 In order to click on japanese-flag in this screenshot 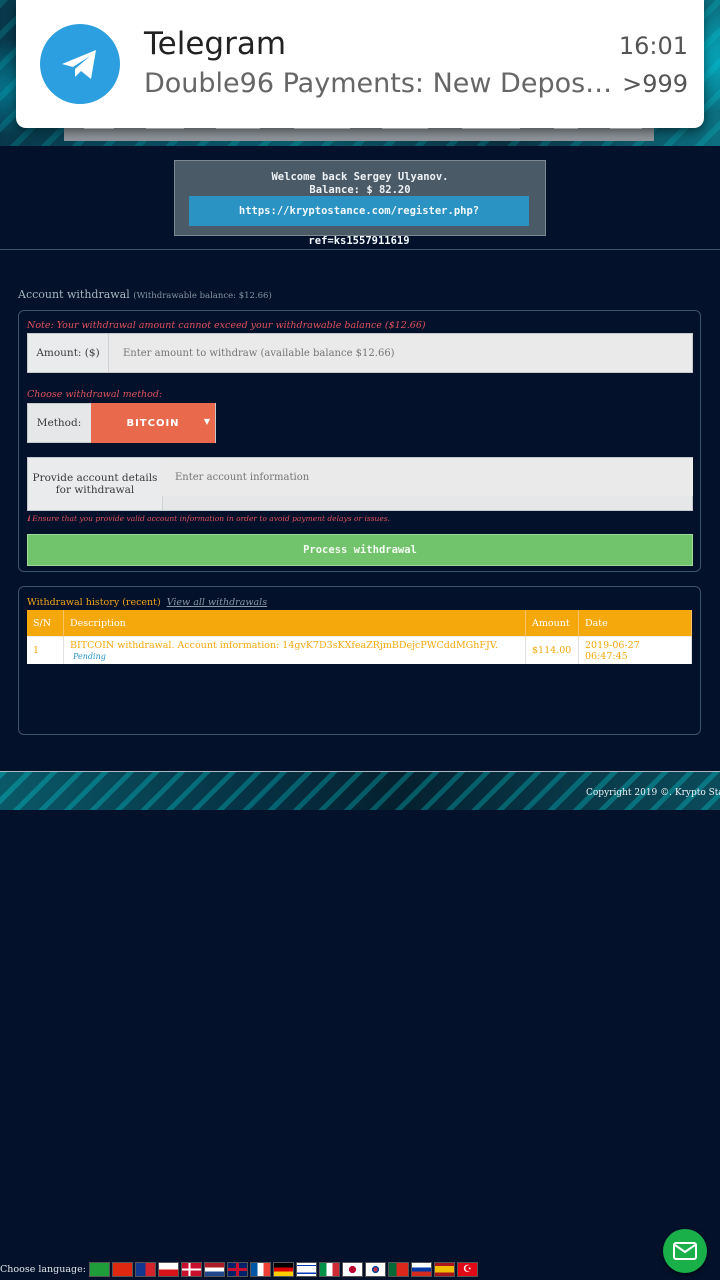, I will do `click(352, 1269)`.